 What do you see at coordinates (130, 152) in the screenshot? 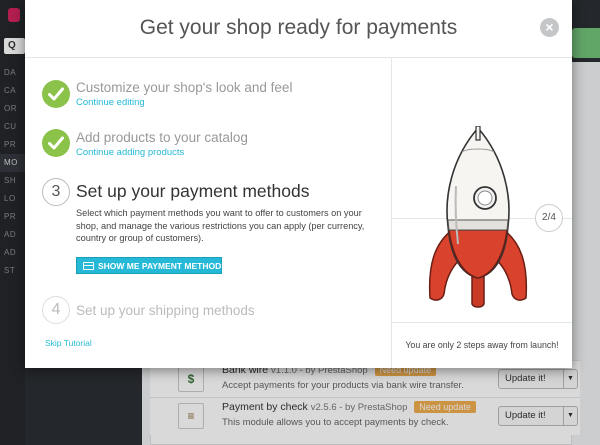
I see `continue-adding-products-link: Continue adding products` at bounding box center [130, 152].